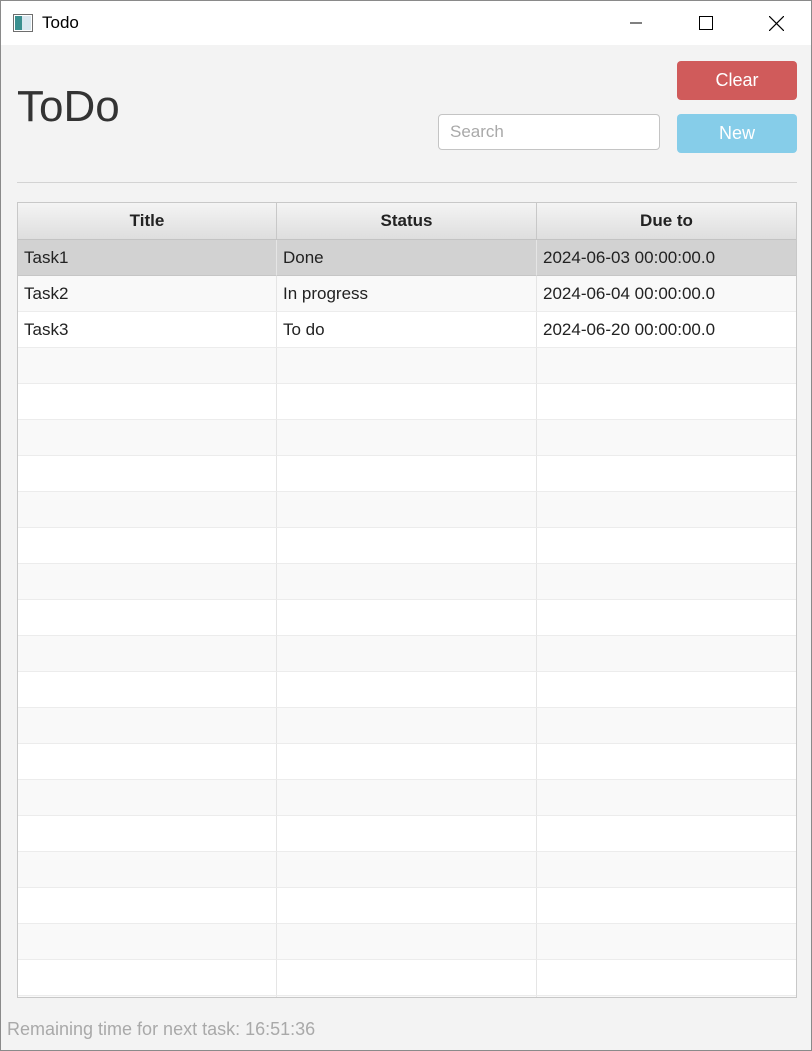 This screenshot has height=1051, width=812. What do you see at coordinates (124, 1029) in the screenshot?
I see `remaining-time-label: Remaining time for next task:` at bounding box center [124, 1029].